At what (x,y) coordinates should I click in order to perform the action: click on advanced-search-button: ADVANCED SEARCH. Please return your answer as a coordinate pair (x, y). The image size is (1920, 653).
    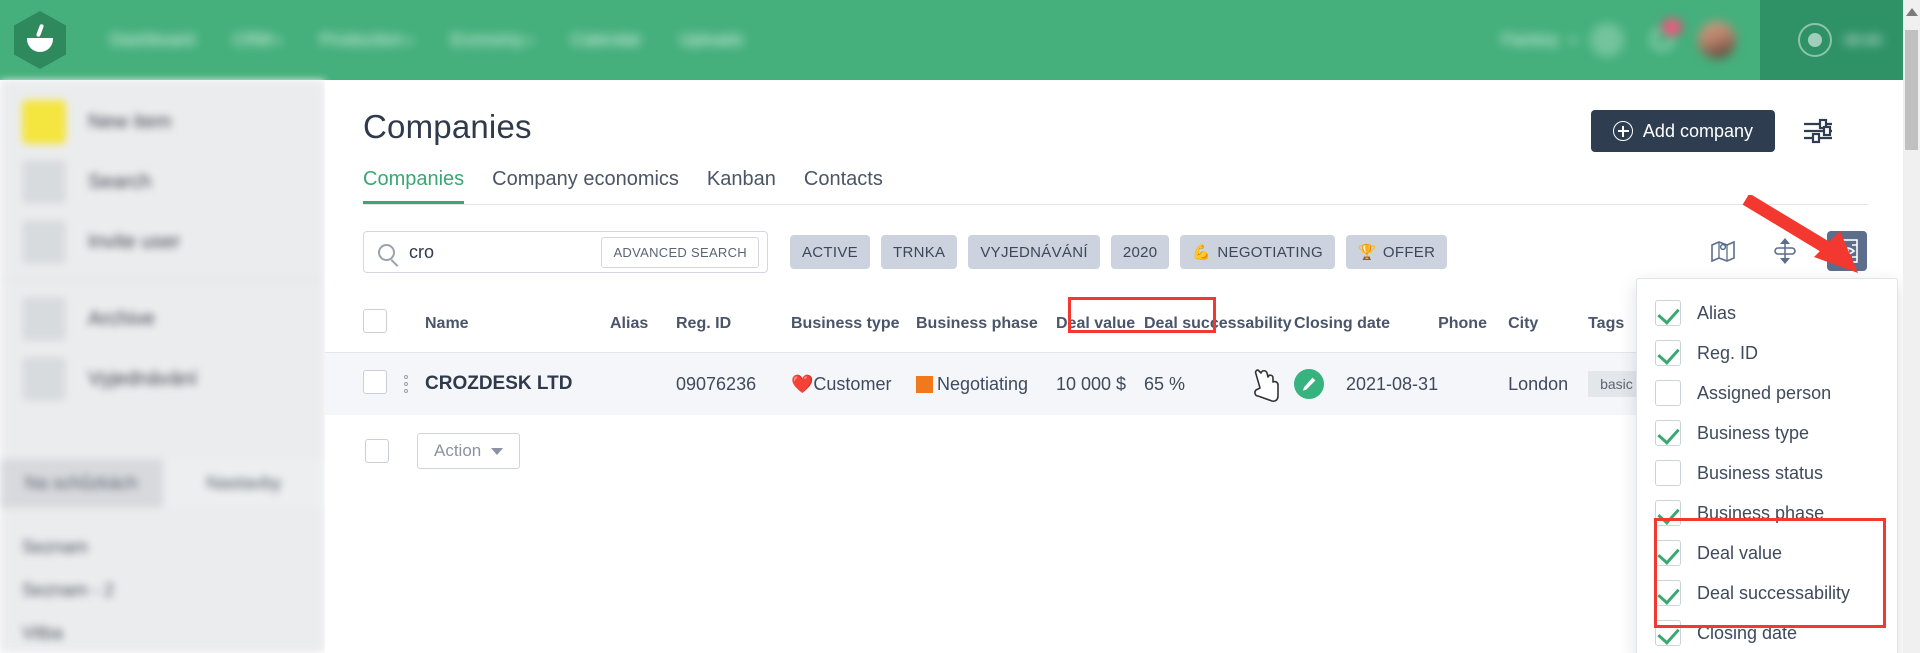
    Looking at the image, I should click on (680, 252).